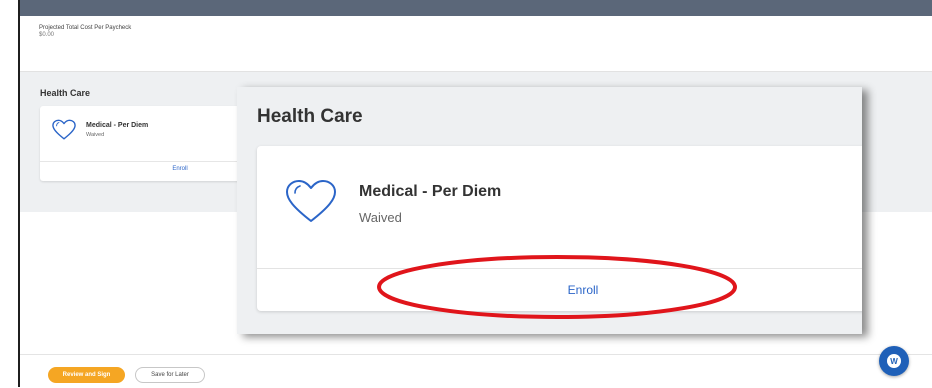 The height and width of the screenshot is (388, 932). Describe the element at coordinates (380, 217) in the screenshot. I see `zoomed-plan-status: Waived` at that location.